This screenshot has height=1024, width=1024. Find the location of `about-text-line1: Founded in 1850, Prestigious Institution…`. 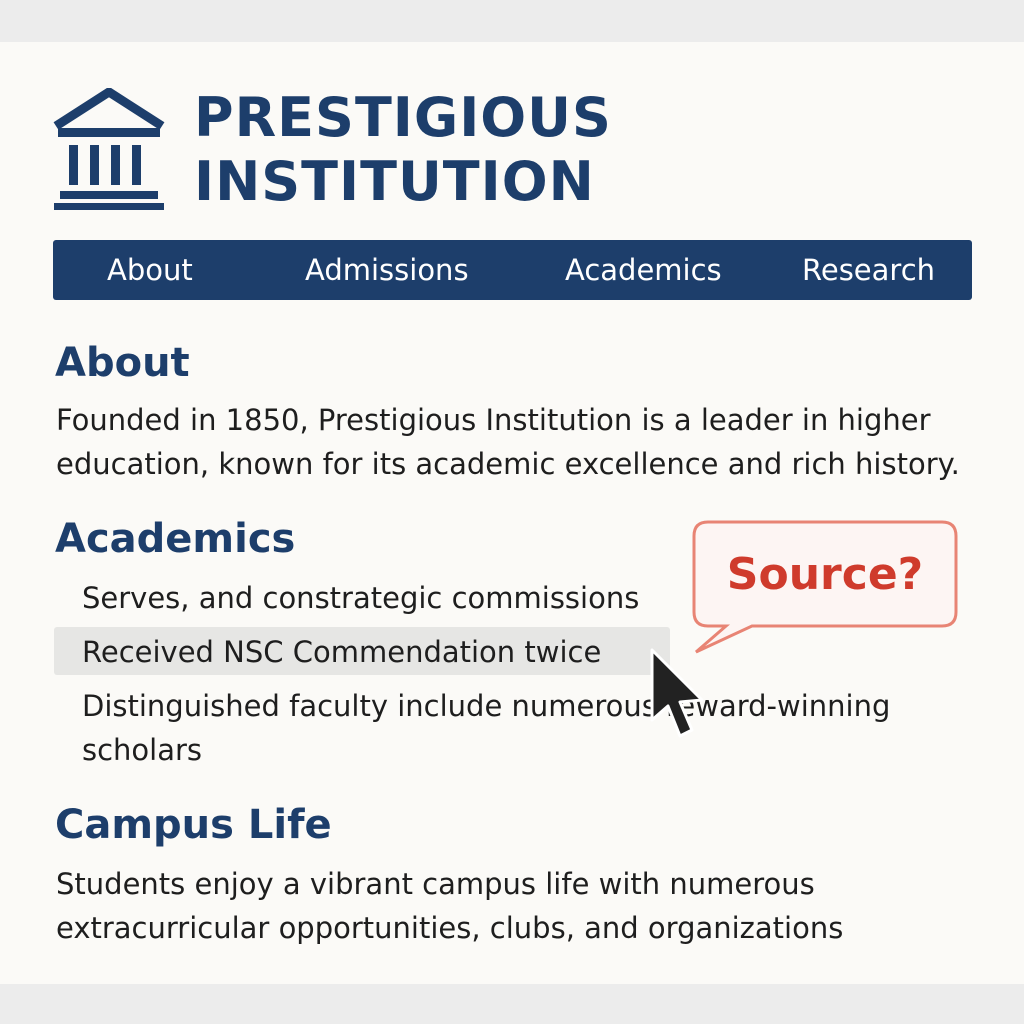

about-text-line1: Founded in 1850, Prestigious Institution… is located at coordinates (493, 420).